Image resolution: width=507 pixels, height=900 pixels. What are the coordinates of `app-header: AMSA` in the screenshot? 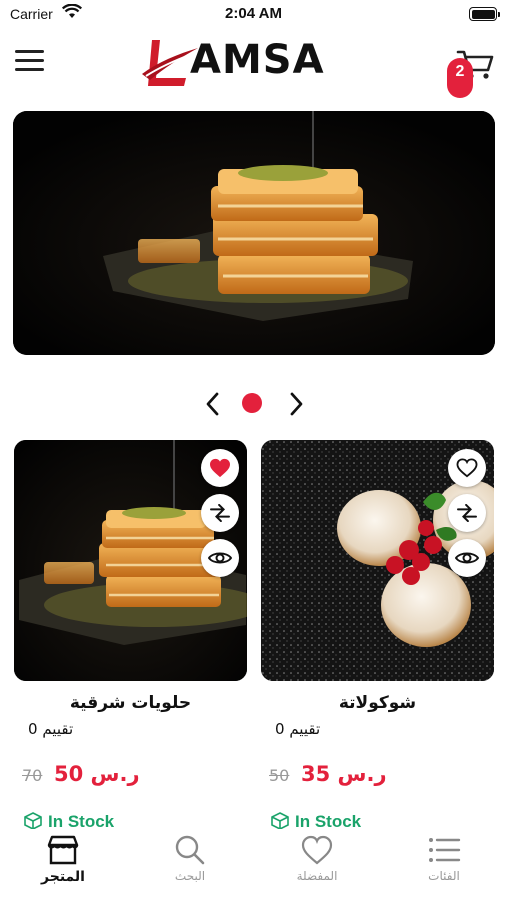 It's located at (253, 65).